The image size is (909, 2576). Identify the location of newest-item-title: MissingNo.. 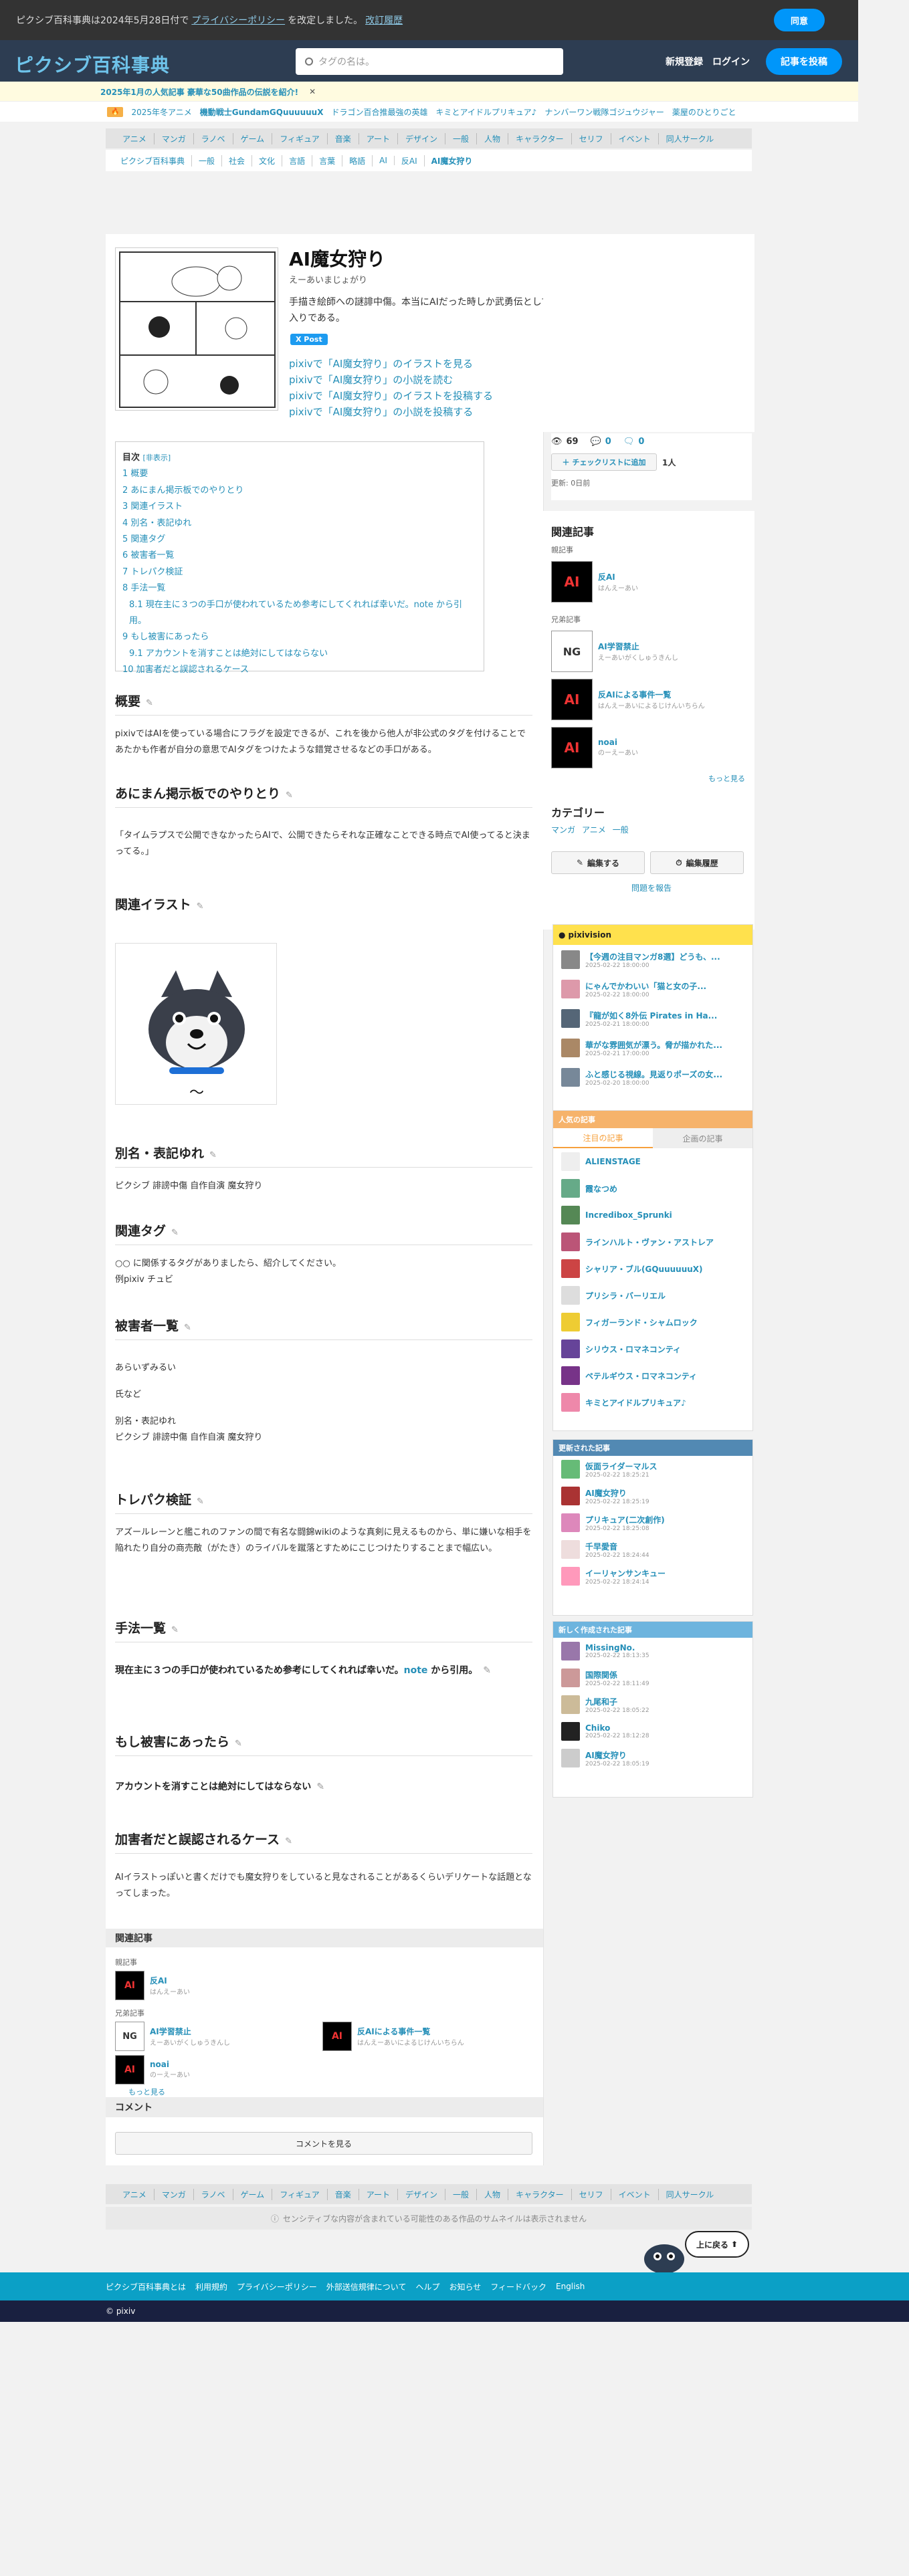
(617, 1648).